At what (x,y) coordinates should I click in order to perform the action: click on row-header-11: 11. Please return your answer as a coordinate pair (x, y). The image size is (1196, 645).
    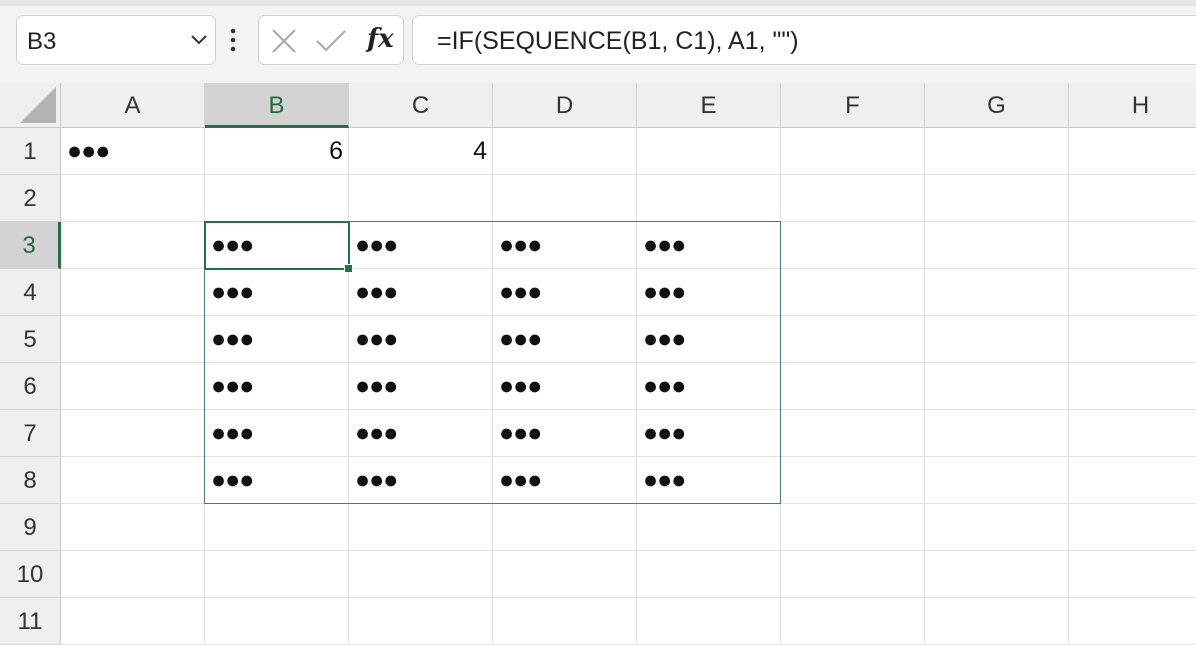
    Looking at the image, I should click on (30, 621).